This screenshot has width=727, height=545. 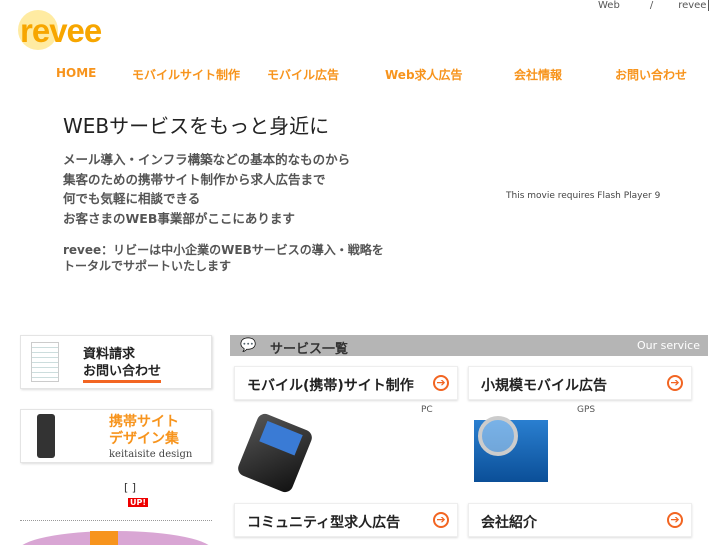 I want to click on service-card-mobile-ads: 小規模モバイル広告 ➔, so click(x=580, y=383).